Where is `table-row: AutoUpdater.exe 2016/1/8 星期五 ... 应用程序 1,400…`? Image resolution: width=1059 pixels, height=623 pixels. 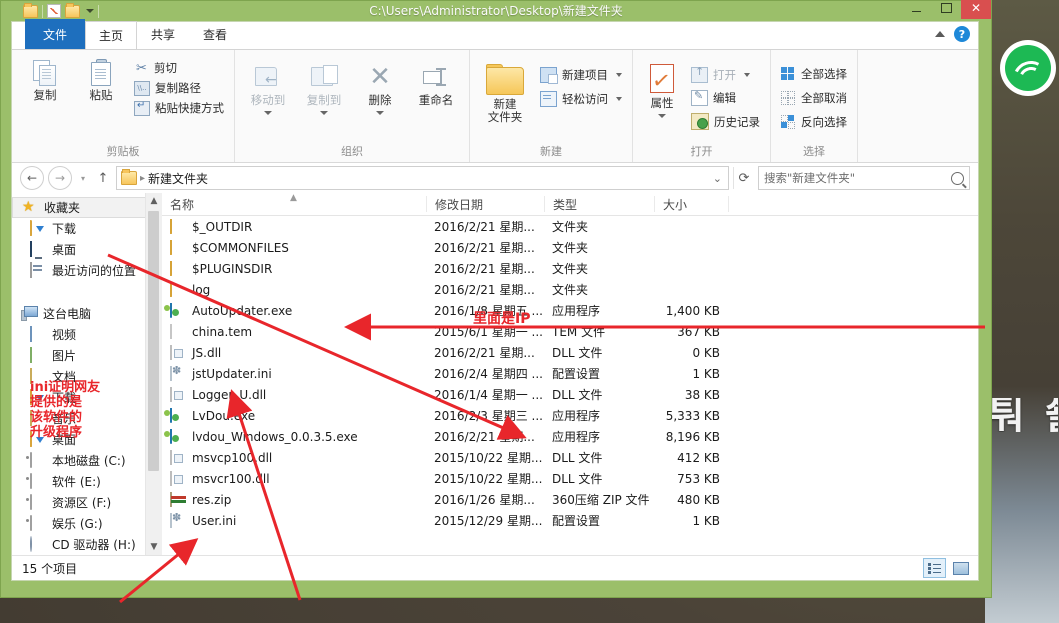 table-row: AutoUpdater.exe 2016/1/8 星期五 ... 应用程序 1,400… is located at coordinates (570, 310).